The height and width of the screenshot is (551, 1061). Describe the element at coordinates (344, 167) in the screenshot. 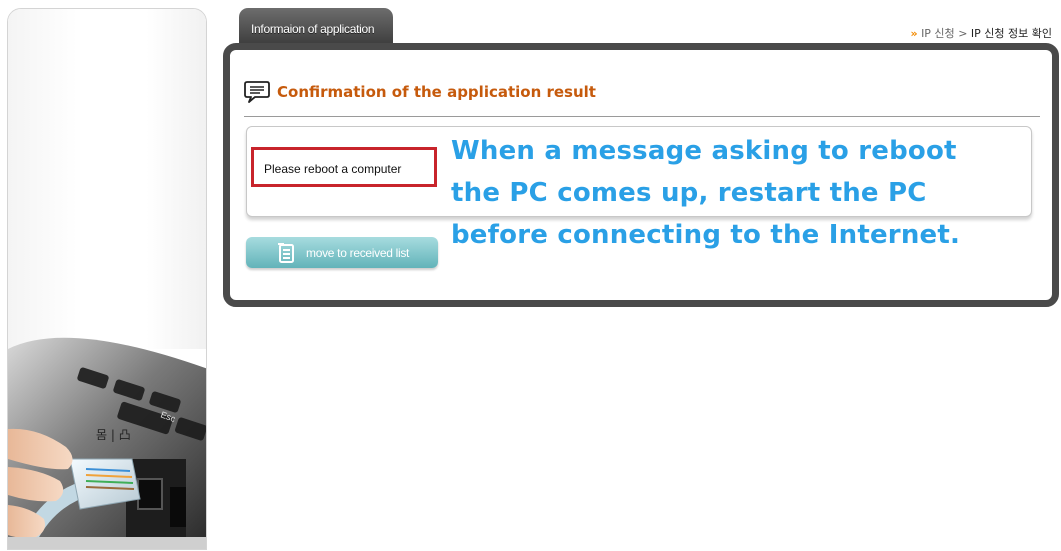

I see `reboot-message: Please reboot a computer` at that location.